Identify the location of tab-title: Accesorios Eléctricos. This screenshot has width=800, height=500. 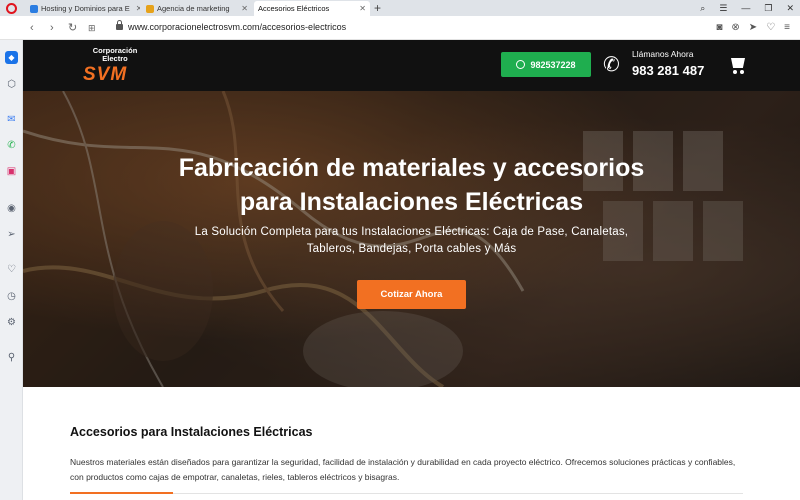
(294, 8).